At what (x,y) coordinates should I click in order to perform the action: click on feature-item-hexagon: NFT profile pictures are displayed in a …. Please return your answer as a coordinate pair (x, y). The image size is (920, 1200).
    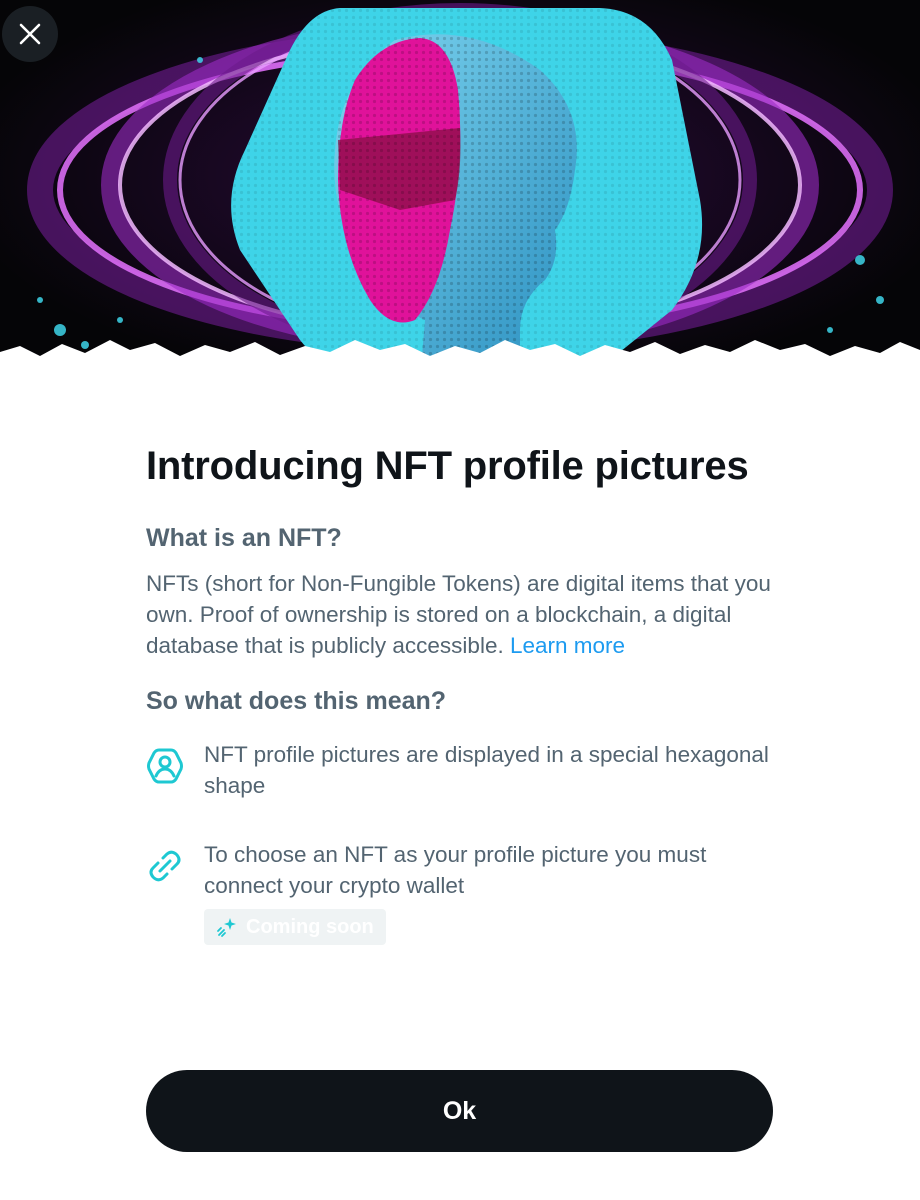
    Looking at the image, I should click on (466, 770).